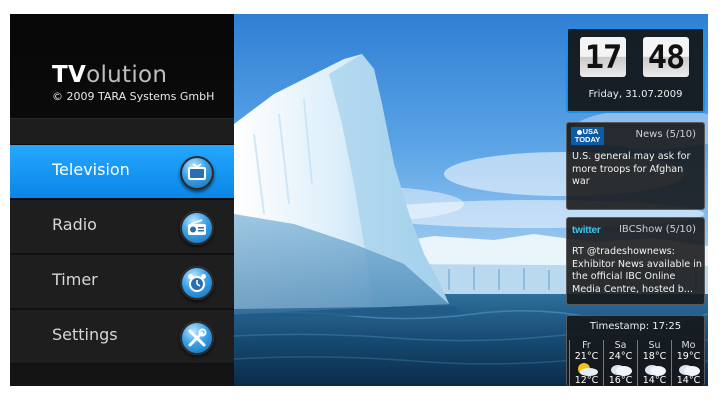  I want to click on menu-item-label: Timer, so click(75, 279).